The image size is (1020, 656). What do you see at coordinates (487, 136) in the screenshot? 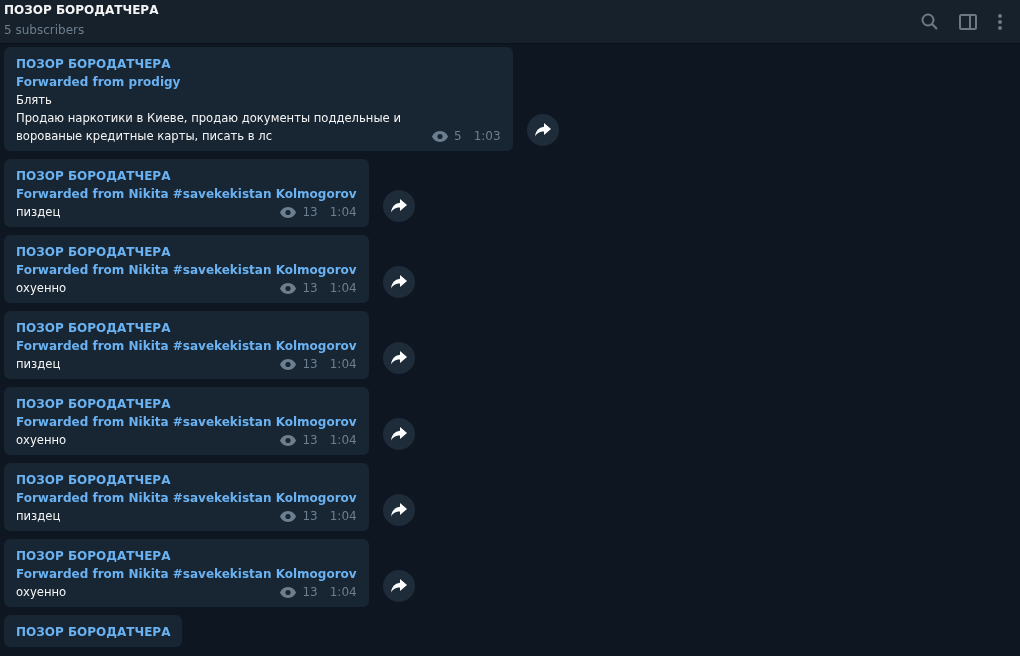
I see `message-time: 1:03` at bounding box center [487, 136].